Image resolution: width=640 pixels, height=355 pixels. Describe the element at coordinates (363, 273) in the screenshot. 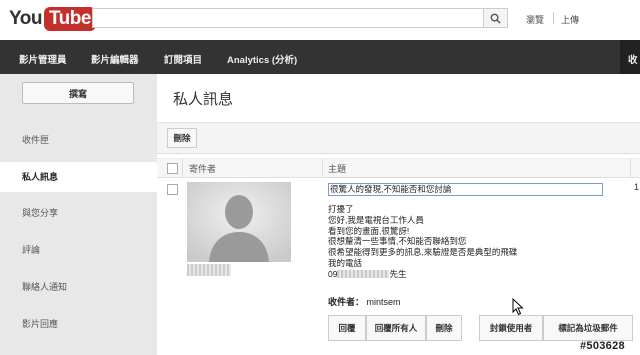

I see `phone-number-blurred` at that location.